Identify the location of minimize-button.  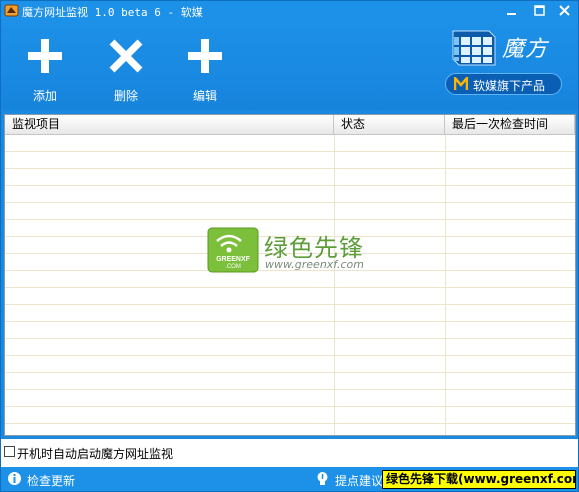
(511, 11).